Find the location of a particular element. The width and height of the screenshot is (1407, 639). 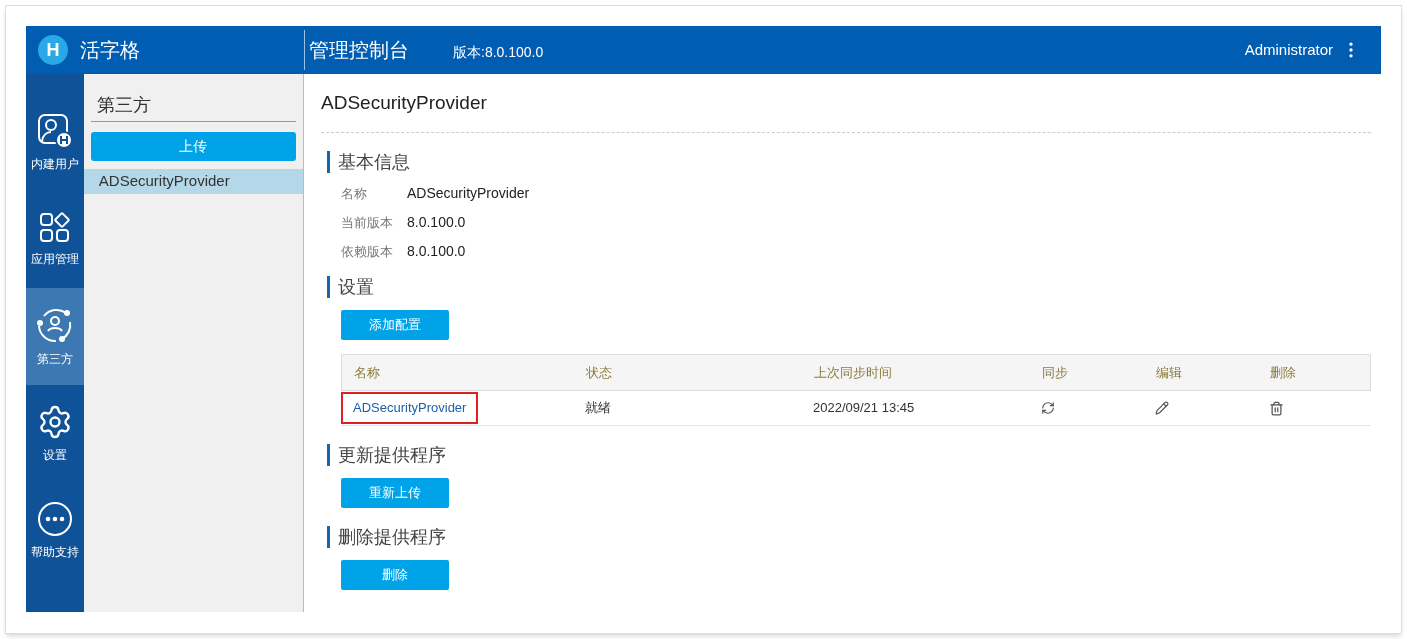

nav-item: 应用管理 is located at coordinates (55, 239).